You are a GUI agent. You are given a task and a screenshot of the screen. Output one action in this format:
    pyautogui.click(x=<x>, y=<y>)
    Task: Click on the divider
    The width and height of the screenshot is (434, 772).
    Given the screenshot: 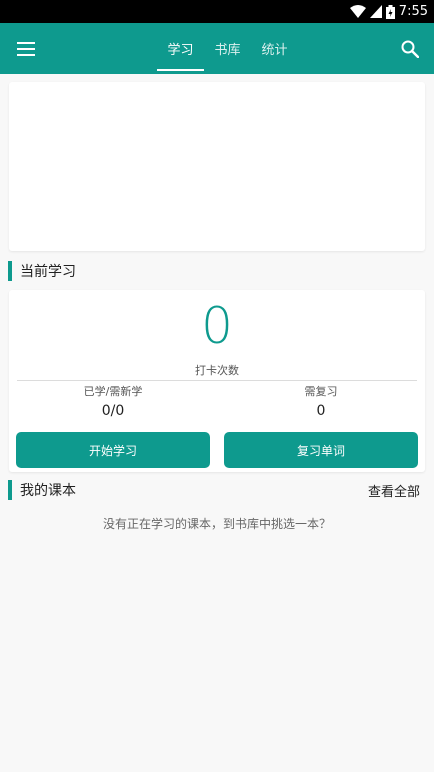 What is the action you would take?
    pyautogui.click(x=217, y=380)
    